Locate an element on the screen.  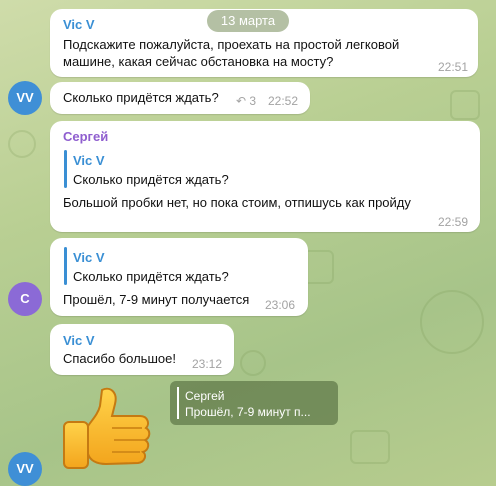
avatar: С is located at coordinates (25, 299).